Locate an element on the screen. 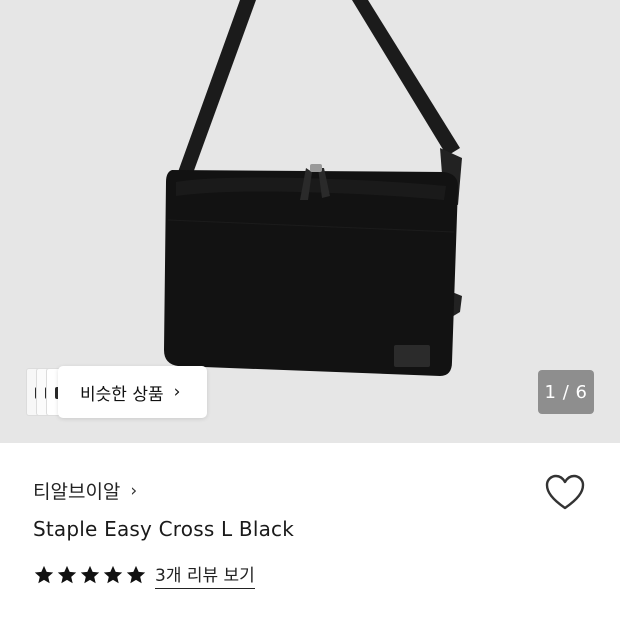 The image size is (620, 620). rating-stars is located at coordinates (90, 575).